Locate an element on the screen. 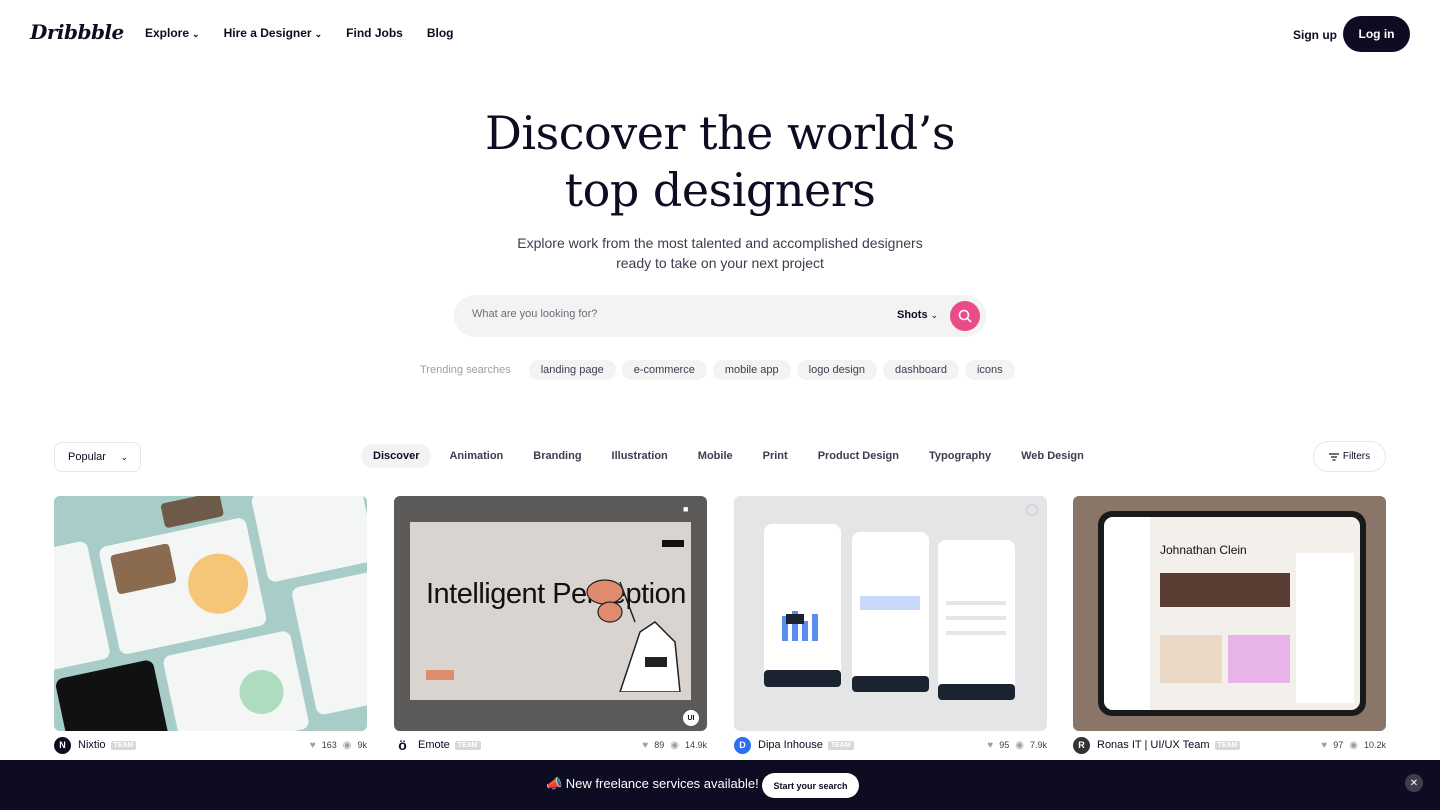  like-count: 95 is located at coordinates (1004, 745).